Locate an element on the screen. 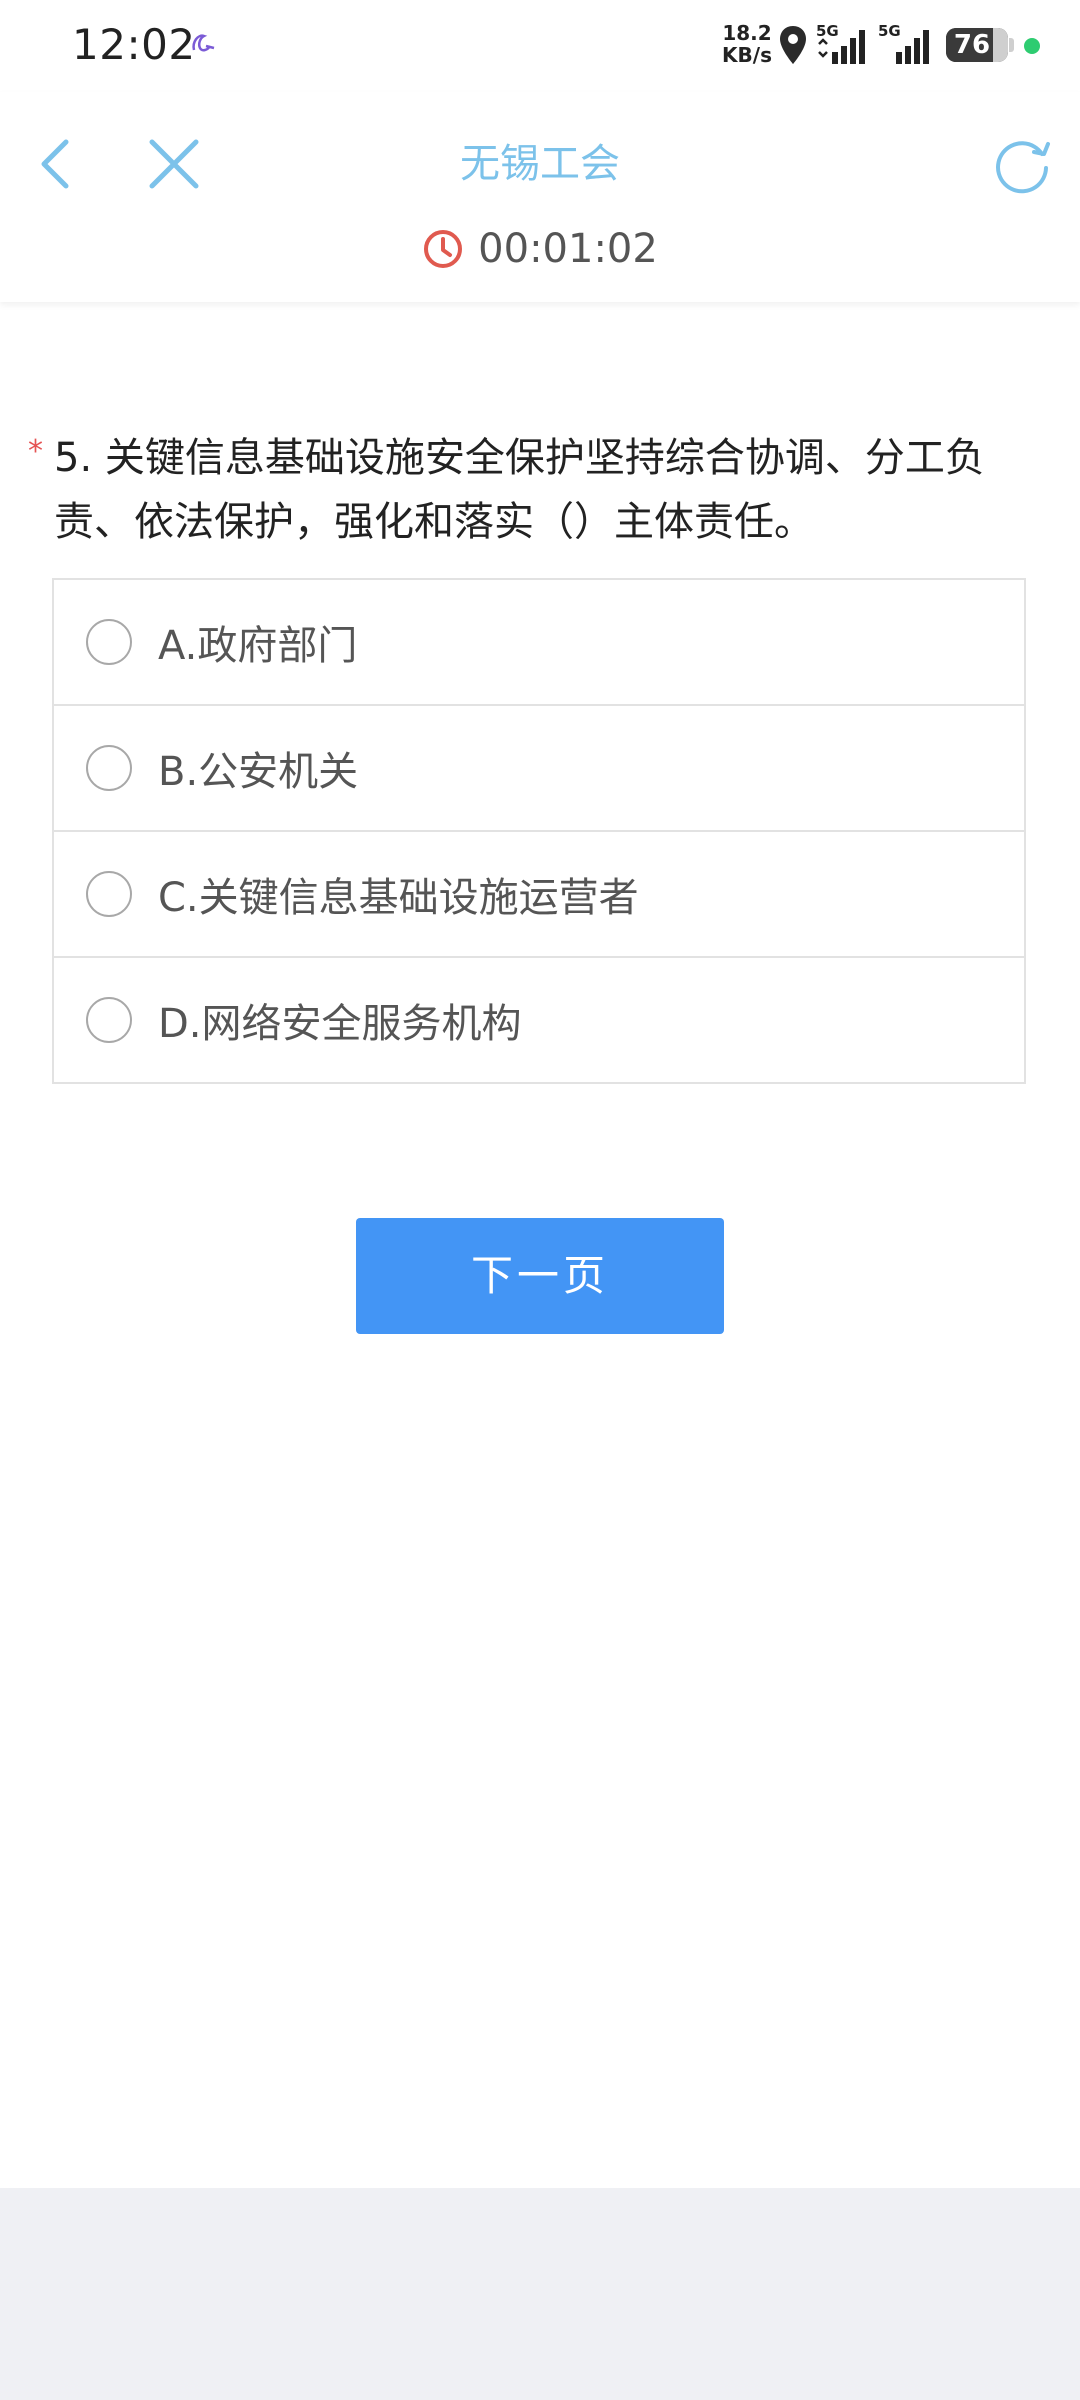 The height and width of the screenshot is (2400, 1080). option-b: B.公安机关 is located at coordinates (539, 769).